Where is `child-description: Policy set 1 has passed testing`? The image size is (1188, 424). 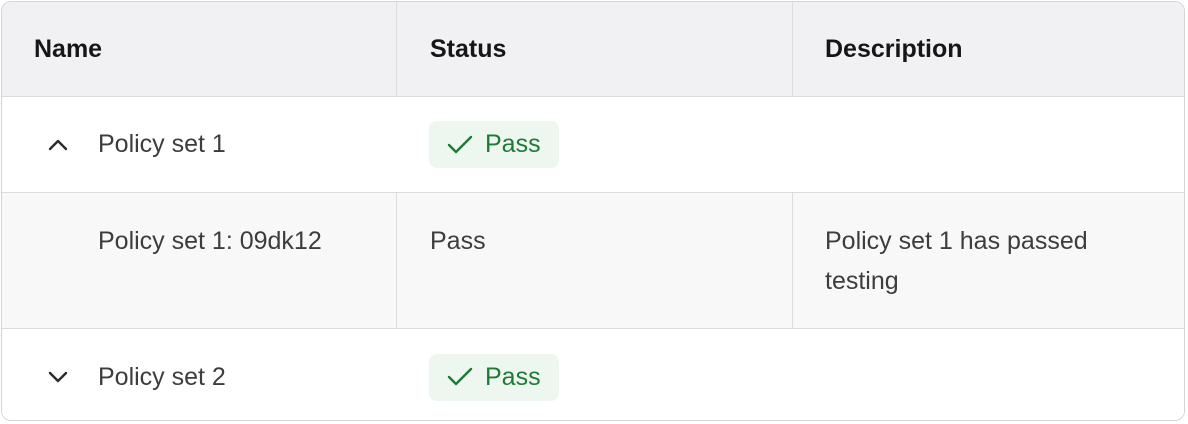
child-description: Policy set 1 has passed testing is located at coordinates (956, 261).